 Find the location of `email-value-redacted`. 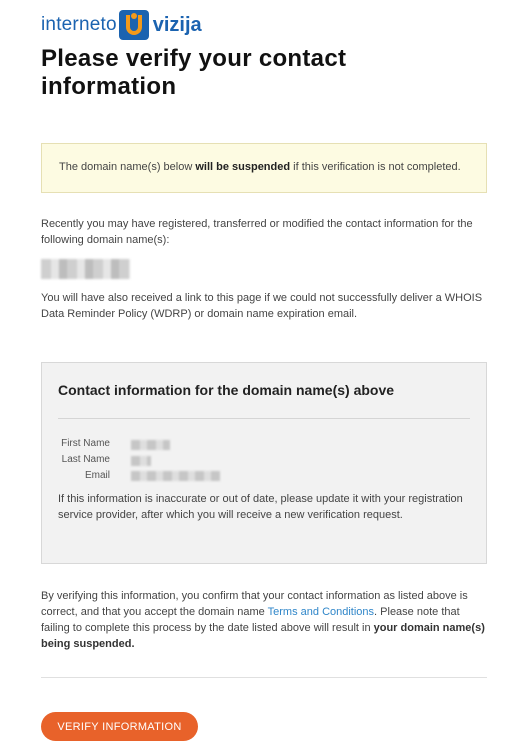

email-value-redacted is located at coordinates (175, 476).